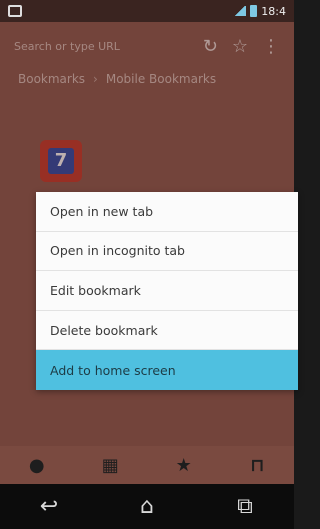 This screenshot has width=320, height=529. What do you see at coordinates (167, 212) in the screenshot?
I see `menu-item-open-new-tab: Open in new tab` at bounding box center [167, 212].